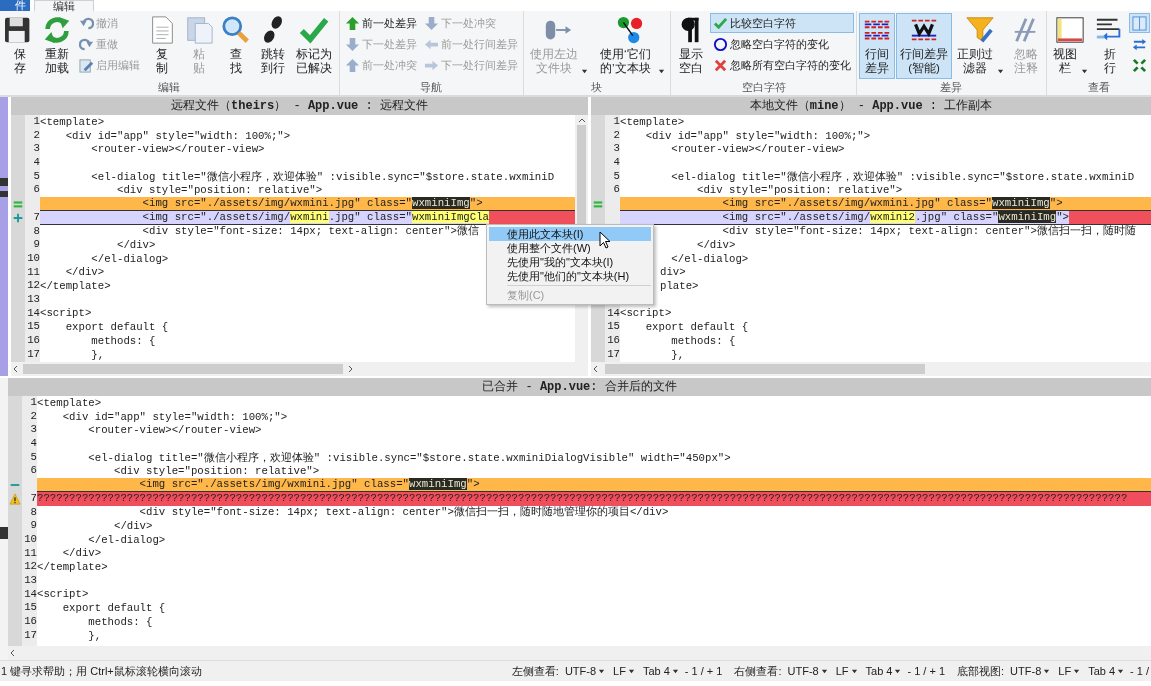 The image size is (1151, 686). I want to click on plus-icon, so click(18, 217).